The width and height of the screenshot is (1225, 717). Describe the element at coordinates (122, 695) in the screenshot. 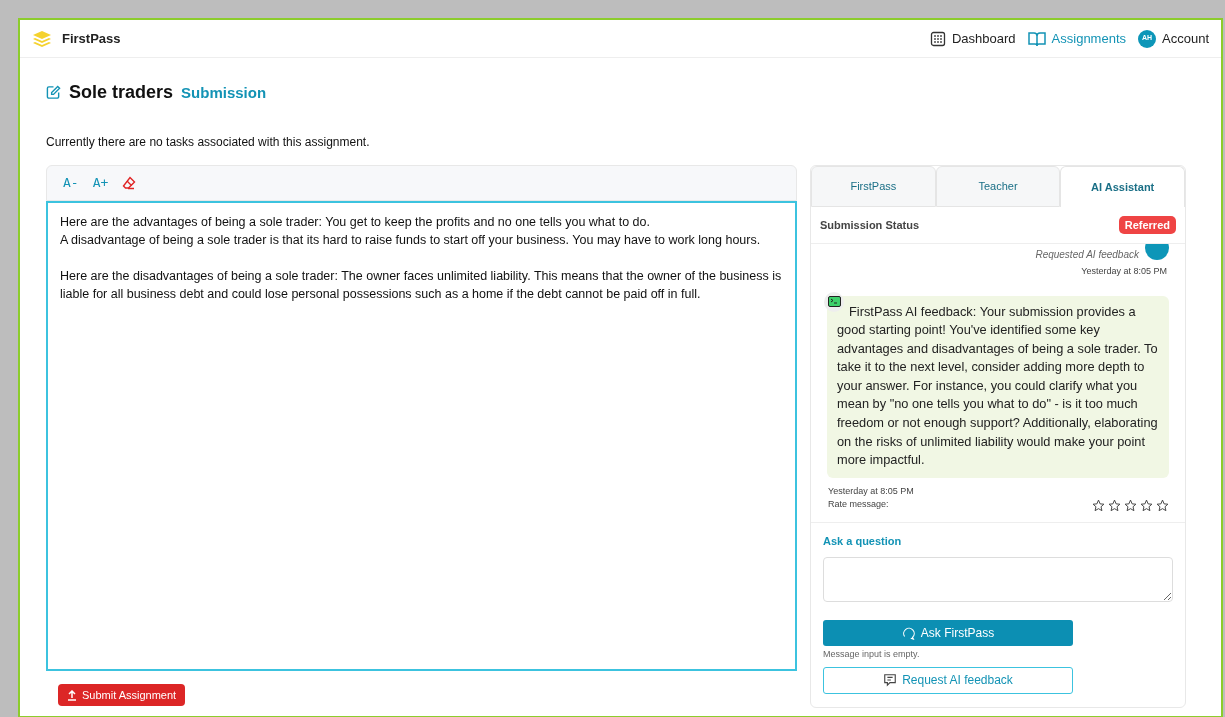

I see `submit-button: Submit Assignment` at that location.